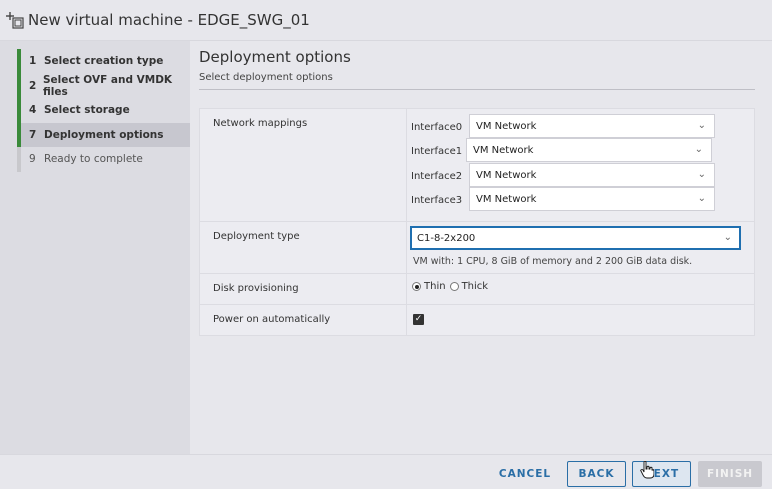  What do you see at coordinates (437, 152) in the screenshot?
I see `interface-name: Interface1` at bounding box center [437, 152].